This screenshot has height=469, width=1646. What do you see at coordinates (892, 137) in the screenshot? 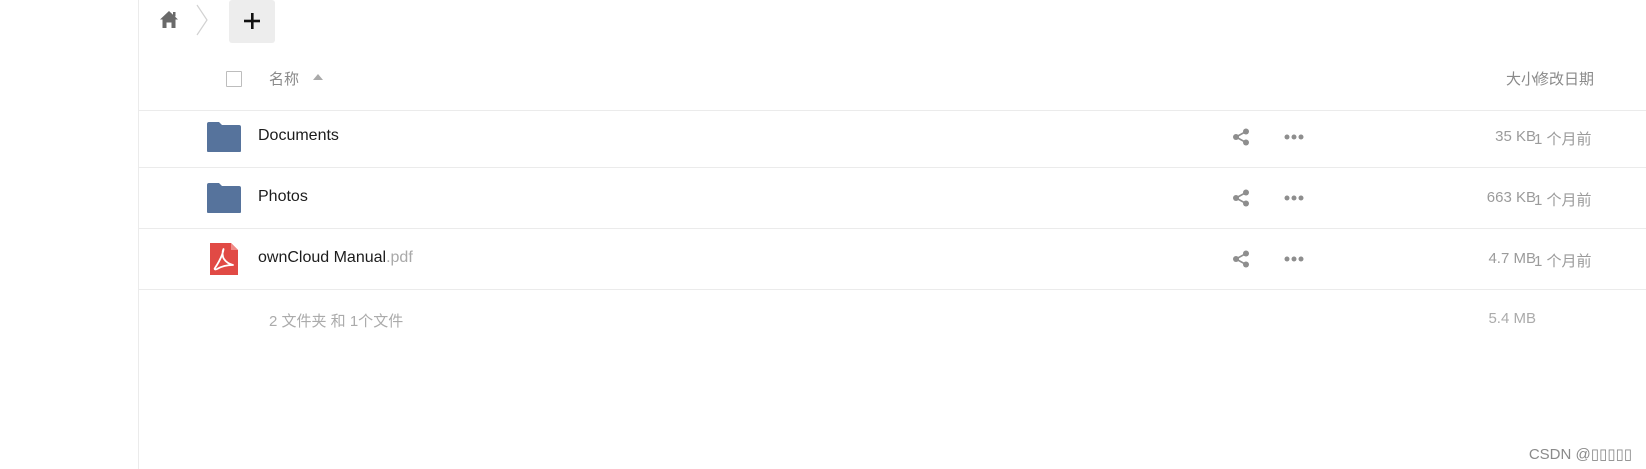
I see `table-row: Documents 35 KB 1 个月前` at bounding box center [892, 137].